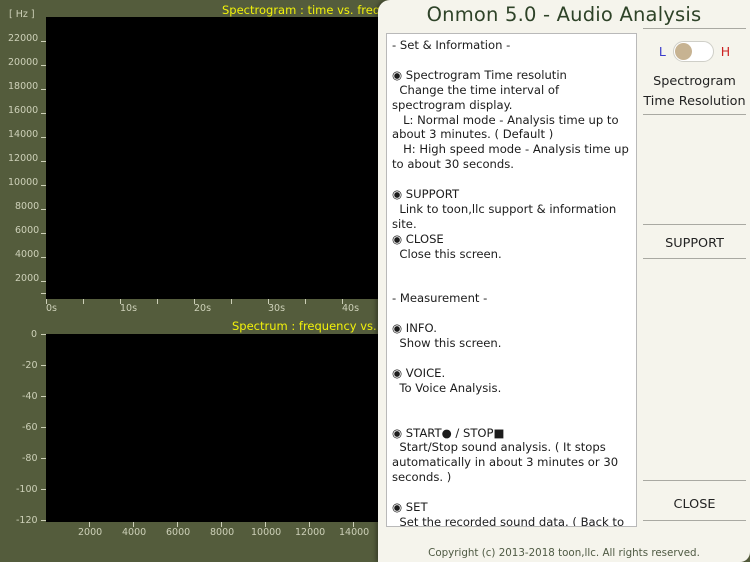 Image resolution: width=750 pixels, height=562 pixels. Describe the element at coordinates (178, 532) in the screenshot. I see `spectrum-xtick: 6000` at that location.